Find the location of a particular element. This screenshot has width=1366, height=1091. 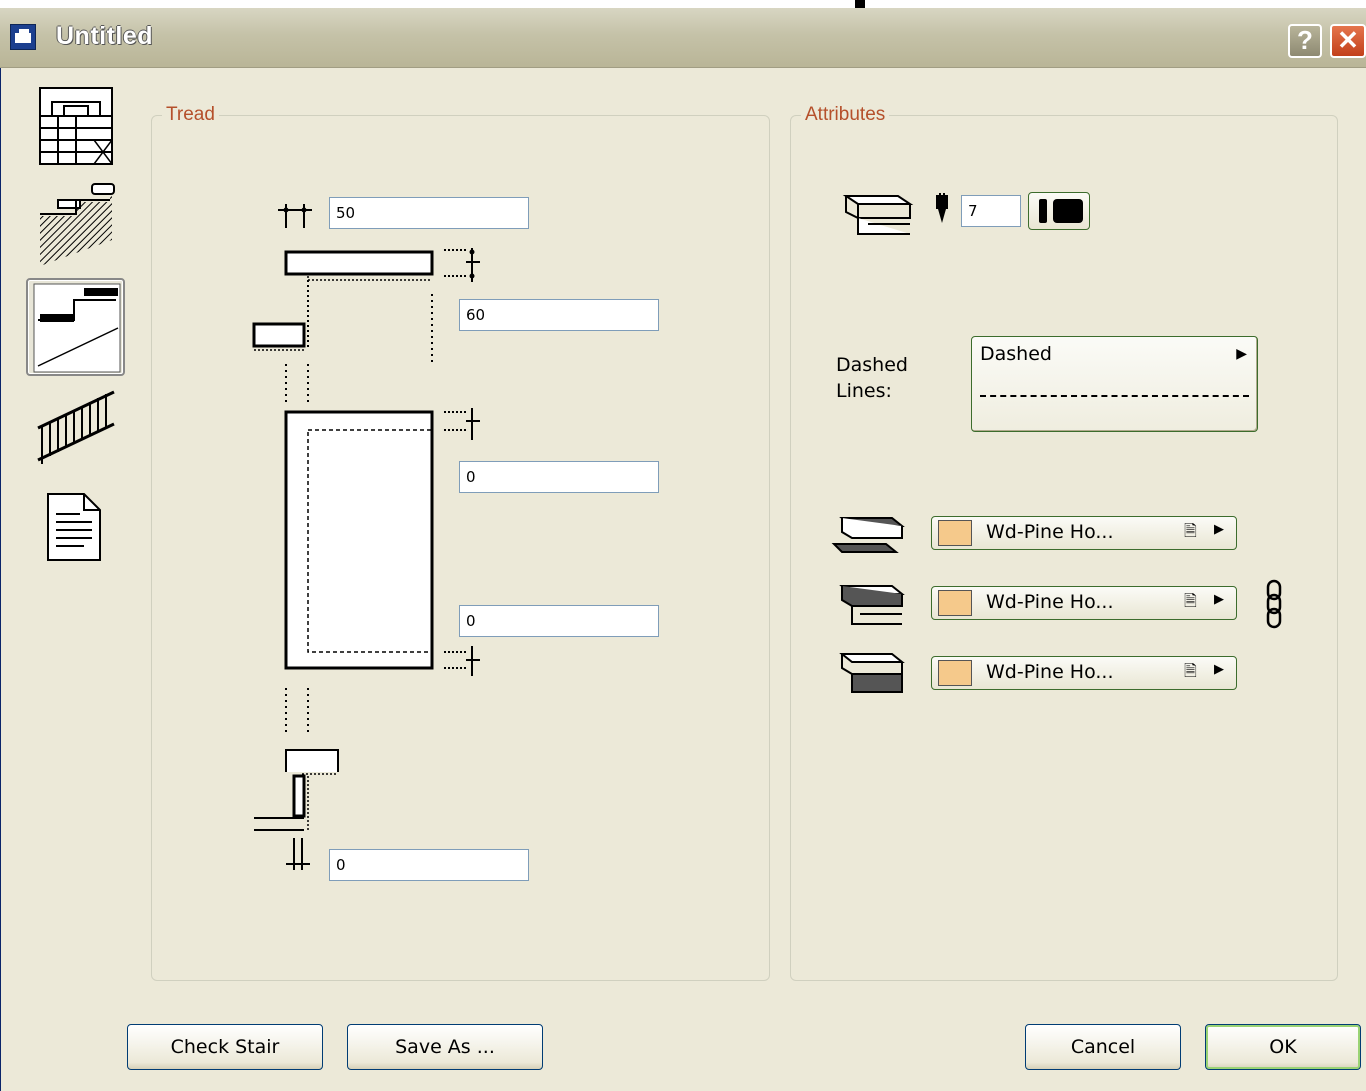

nav-stair-structure is located at coordinates (76, 225).